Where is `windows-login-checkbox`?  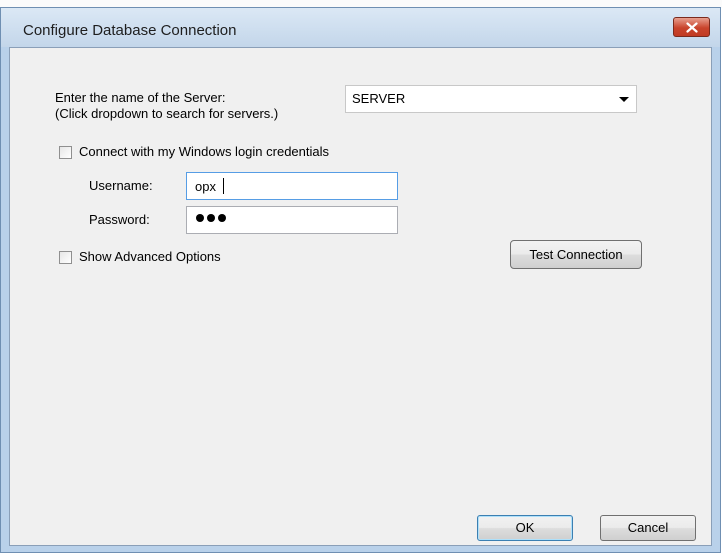 windows-login-checkbox is located at coordinates (65, 152).